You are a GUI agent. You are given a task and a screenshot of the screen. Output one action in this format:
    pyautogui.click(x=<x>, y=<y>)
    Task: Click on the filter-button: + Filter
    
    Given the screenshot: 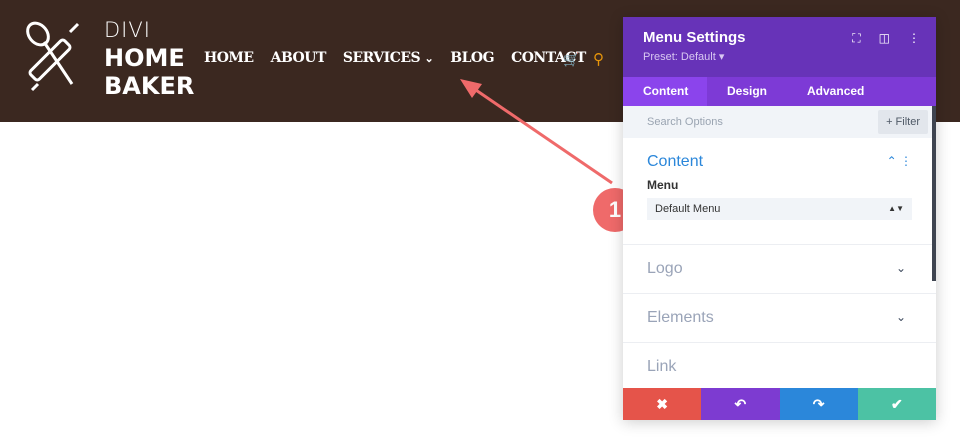 What is the action you would take?
    pyautogui.click(x=903, y=122)
    